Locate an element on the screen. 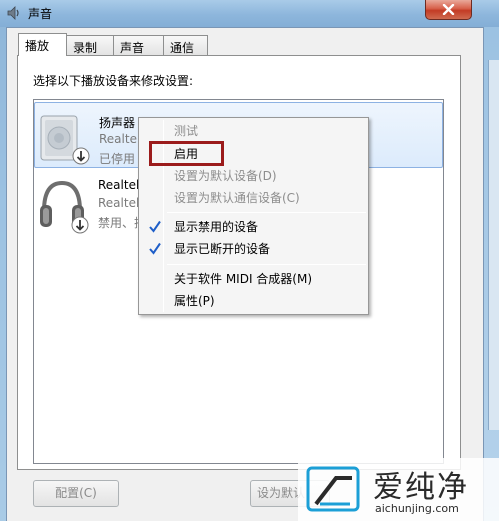 Image resolution: width=499 pixels, height=521 pixels. tab-sounds: 声音 is located at coordinates (138, 45).